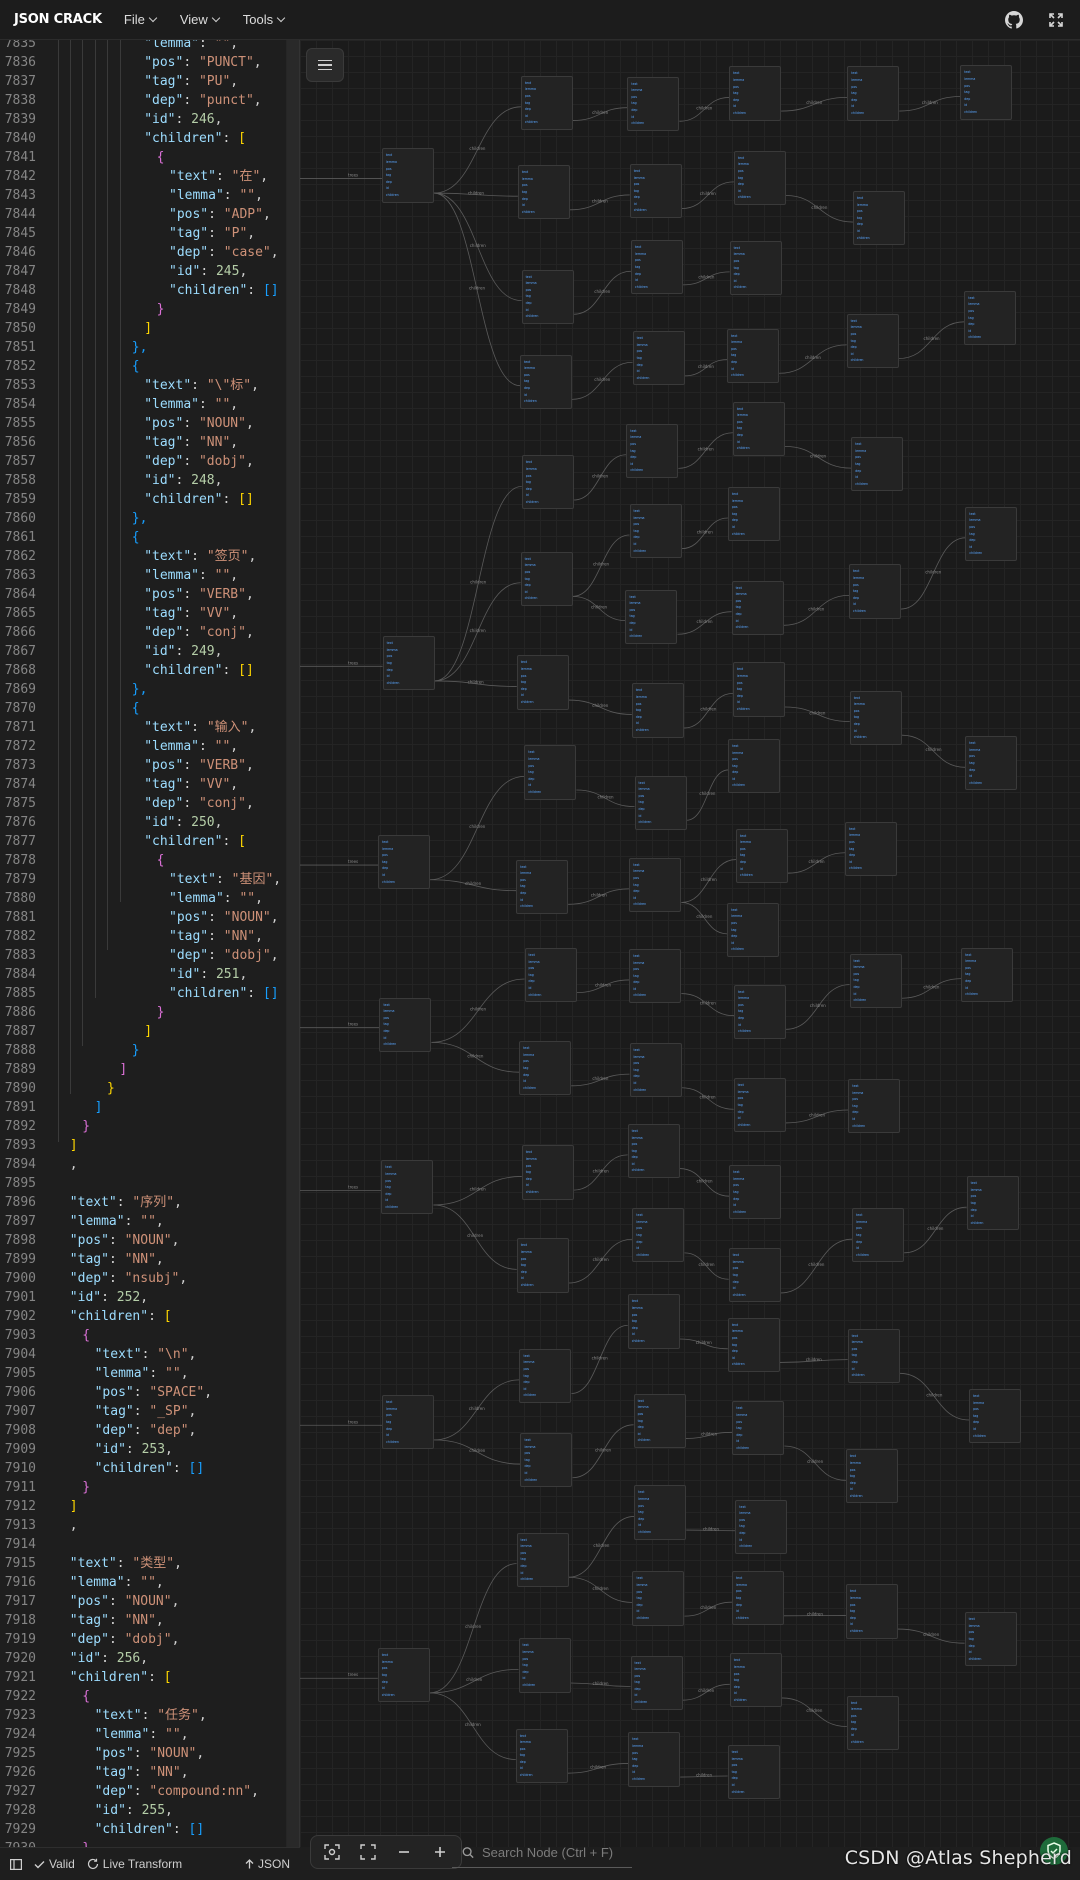 The width and height of the screenshot is (1080, 1880). I want to click on code-line: 7840 "children": [, so click(149, 138).